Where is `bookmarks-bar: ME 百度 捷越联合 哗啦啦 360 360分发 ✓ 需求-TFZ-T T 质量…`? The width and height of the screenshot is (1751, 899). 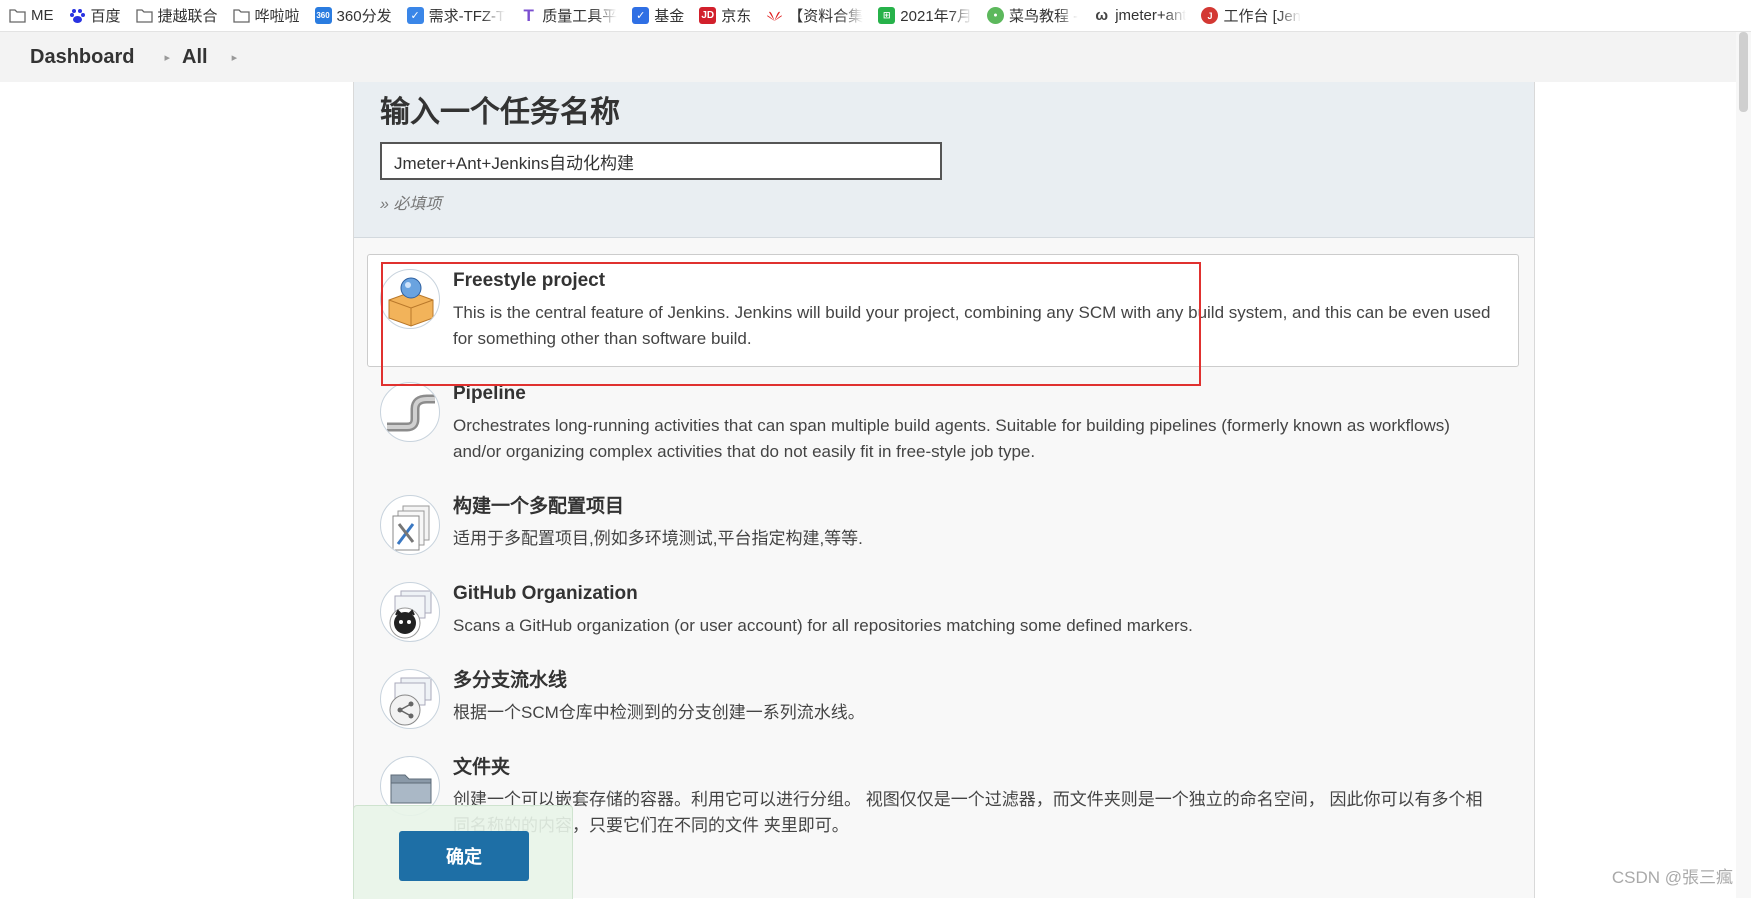 bookmarks-bar: ME 百度 捷越联合 哗啦啦 360 360分发 ✓ 需求-TFZ-T T 质量… is located at coordinates (875, 16).